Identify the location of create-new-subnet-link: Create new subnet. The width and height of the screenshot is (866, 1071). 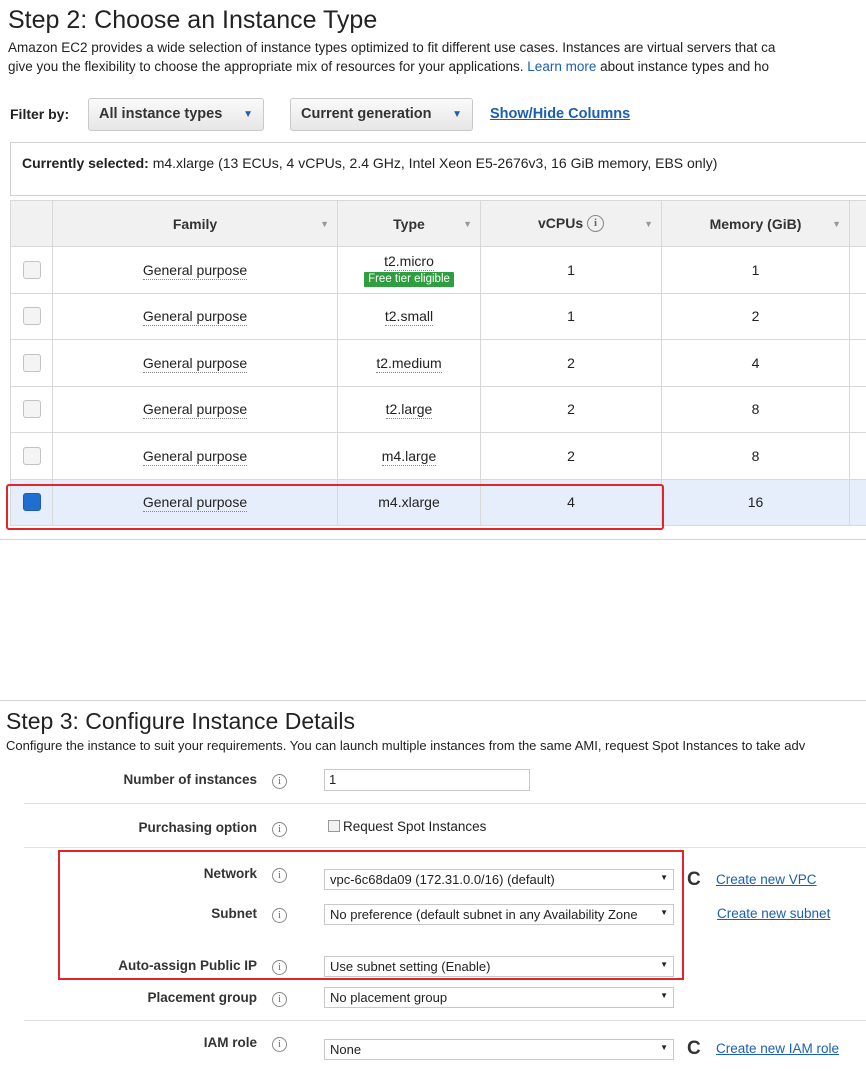
(773, 913).